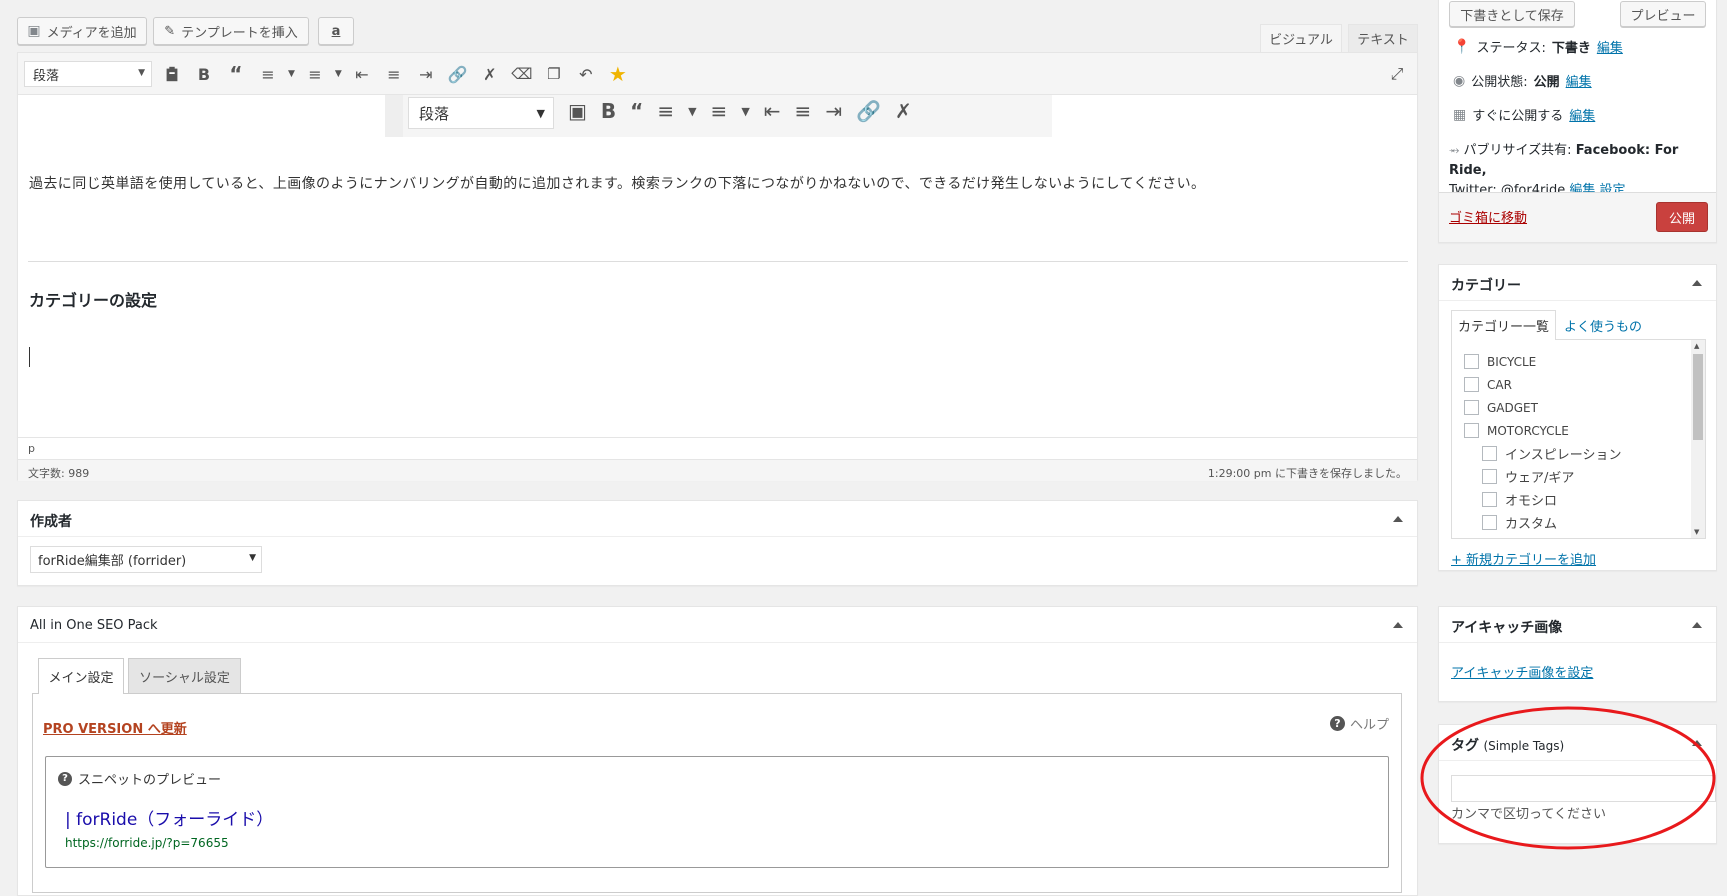 This screenshot has width=1727, height=896. Describe the element at coordinates (718, 261) in the screenshot. I see `content-divider` at that location.